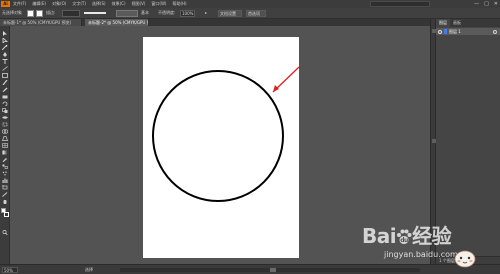 This screenshot has width=500, height=274. What do you see at coordinates (59, 4) in the screenshot?
I see `menu-object: 对象(O)` at bounding box center [59, 4].